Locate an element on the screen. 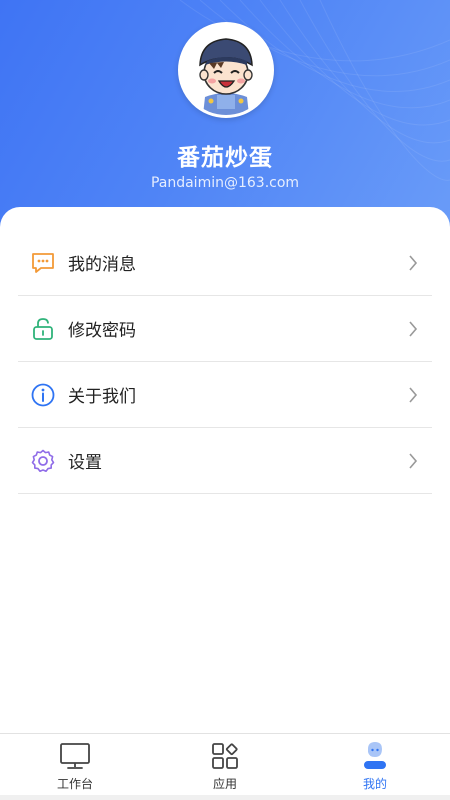 This screenshot has height=800, width=450. profile-email: Pandaimin@163.com is located at coordinates (225, 183).